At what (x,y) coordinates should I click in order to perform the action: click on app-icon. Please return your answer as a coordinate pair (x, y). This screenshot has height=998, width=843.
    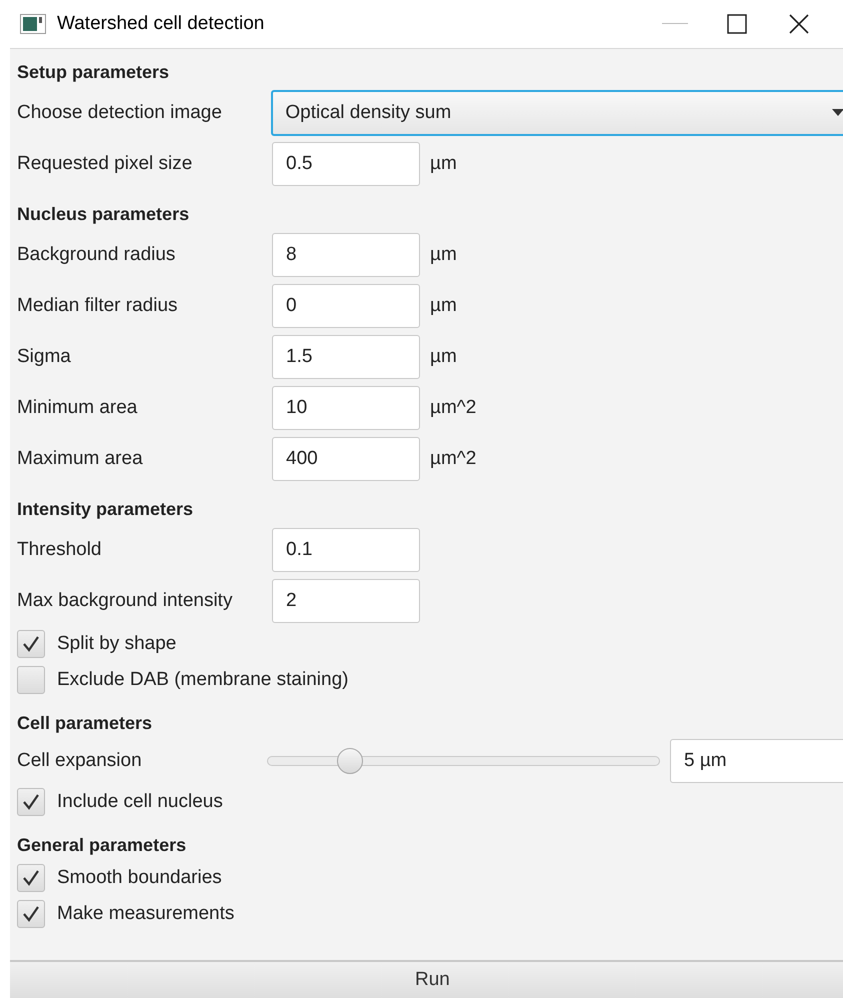
    Looking at the image, I should click on (33, 24).